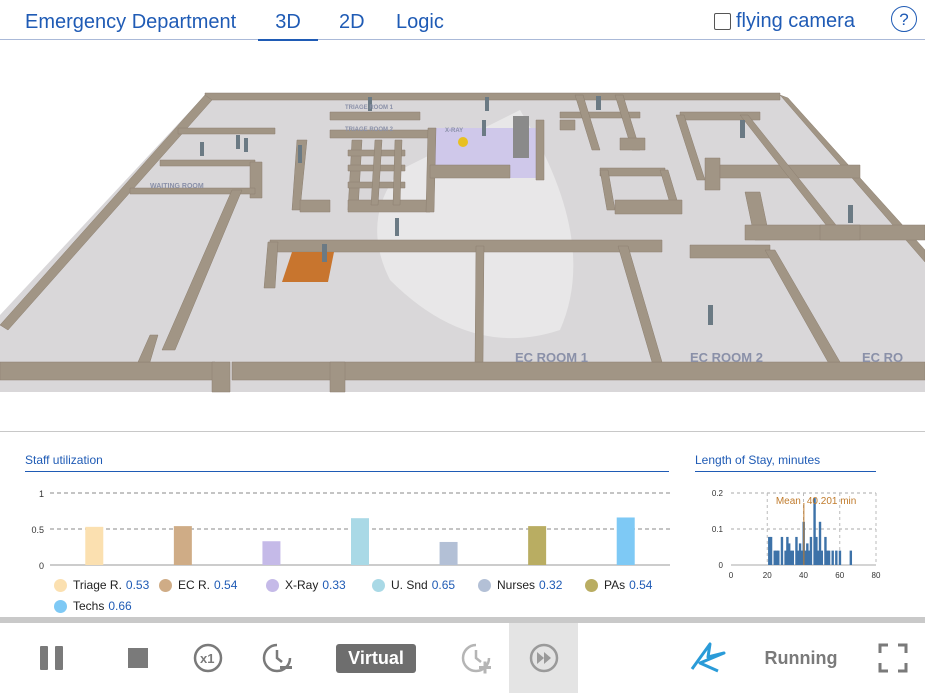 The width and height of the screenshot is (925, 693). I want to click on stay-chart-rule, so click(785, 471).